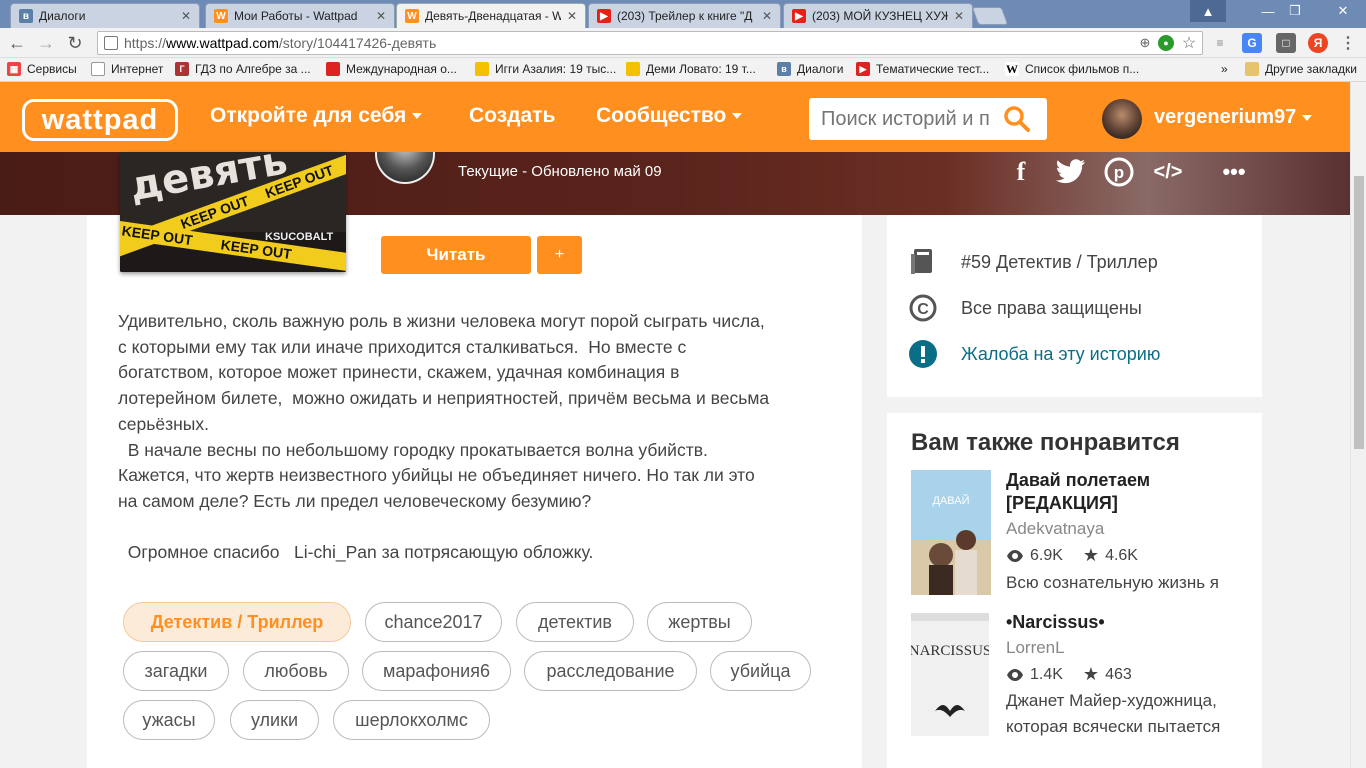 Image resolution: width=1366 pixels, height=768 pixels. What do you see at coordinates (1286, 43) in the screenshot?
I see `extension-icon: □` at bounding box center [1286, 43].